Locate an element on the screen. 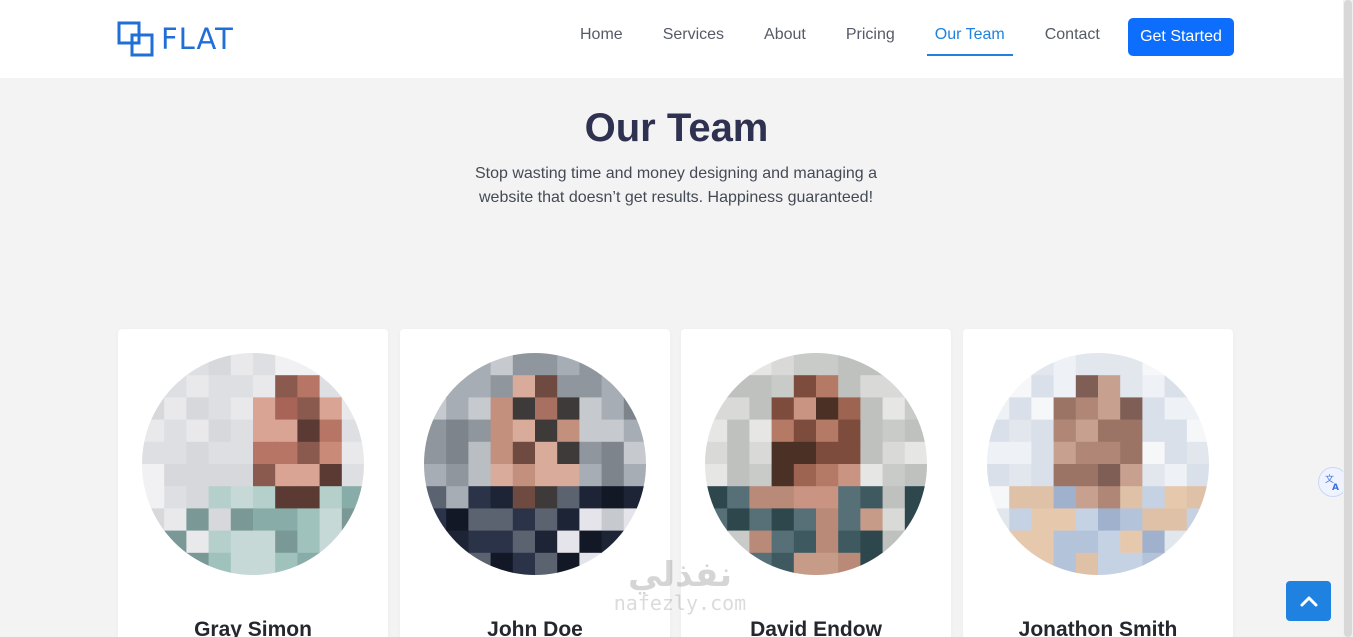 The height and width of the screenshot is (637, 1353). member-name: John Doe is located at coordinates (535, 627).